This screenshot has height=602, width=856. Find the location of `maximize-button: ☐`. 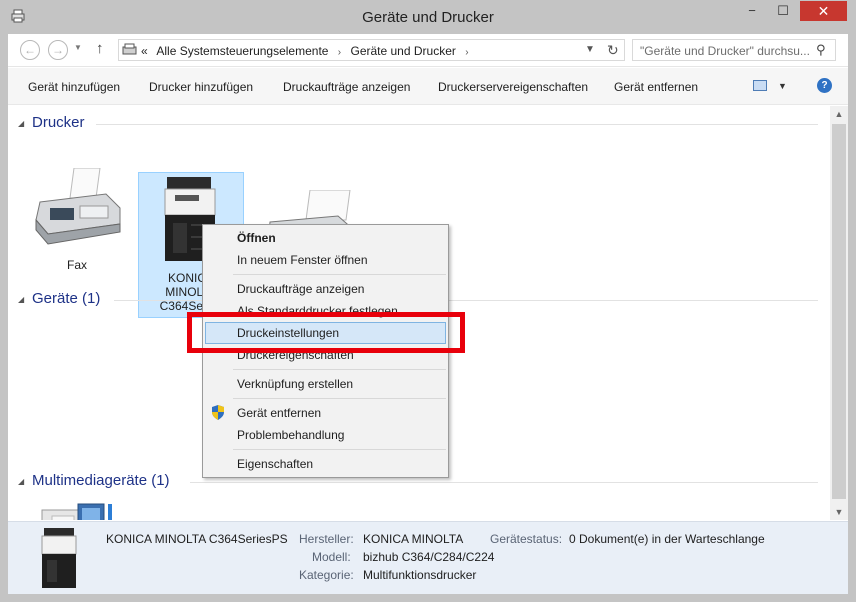

maximize-button: ☐ is located at coordinates (783, 11).